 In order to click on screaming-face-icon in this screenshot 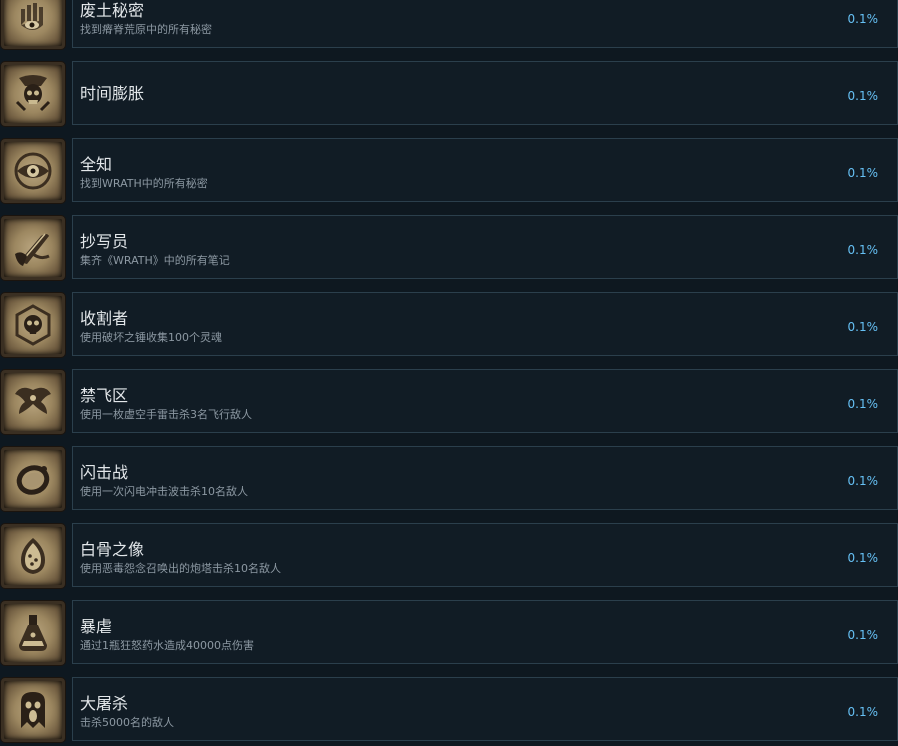, I will do `click(33, 710)`.